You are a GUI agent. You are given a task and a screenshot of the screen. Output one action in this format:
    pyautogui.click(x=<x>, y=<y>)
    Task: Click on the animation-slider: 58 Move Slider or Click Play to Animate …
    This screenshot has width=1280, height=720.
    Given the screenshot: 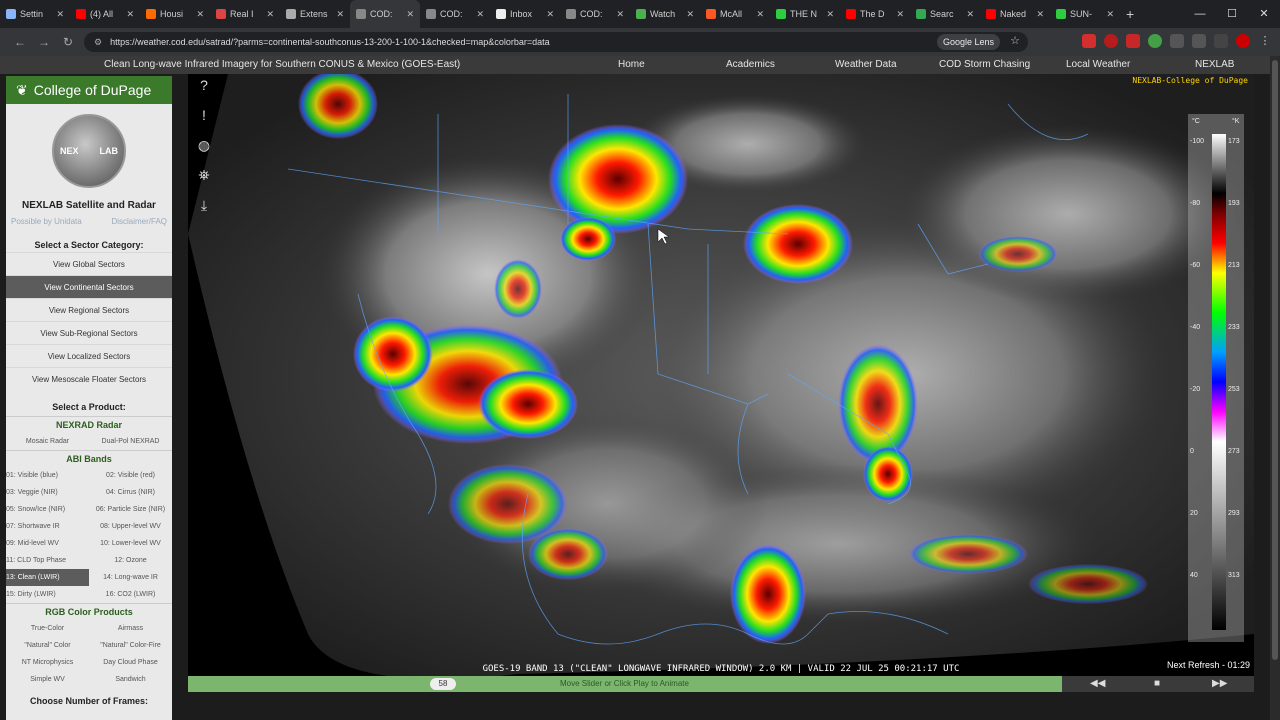 What is the action you would take?
    pyautogui.click(x=721, y=684)
    